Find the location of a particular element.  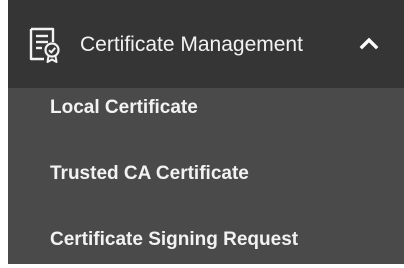

submenu-item-label: Trusted CA Certificate is located at coordinates (149, 173).